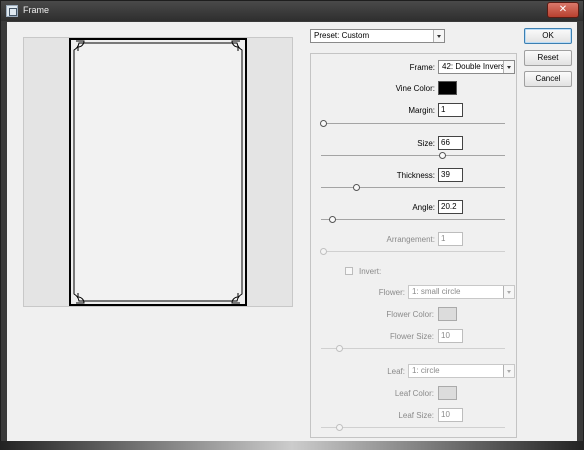 The height and width of the screenshot is (450, 584). I want to click on flower-dropdown: 1: small circle, so click(461, 292).